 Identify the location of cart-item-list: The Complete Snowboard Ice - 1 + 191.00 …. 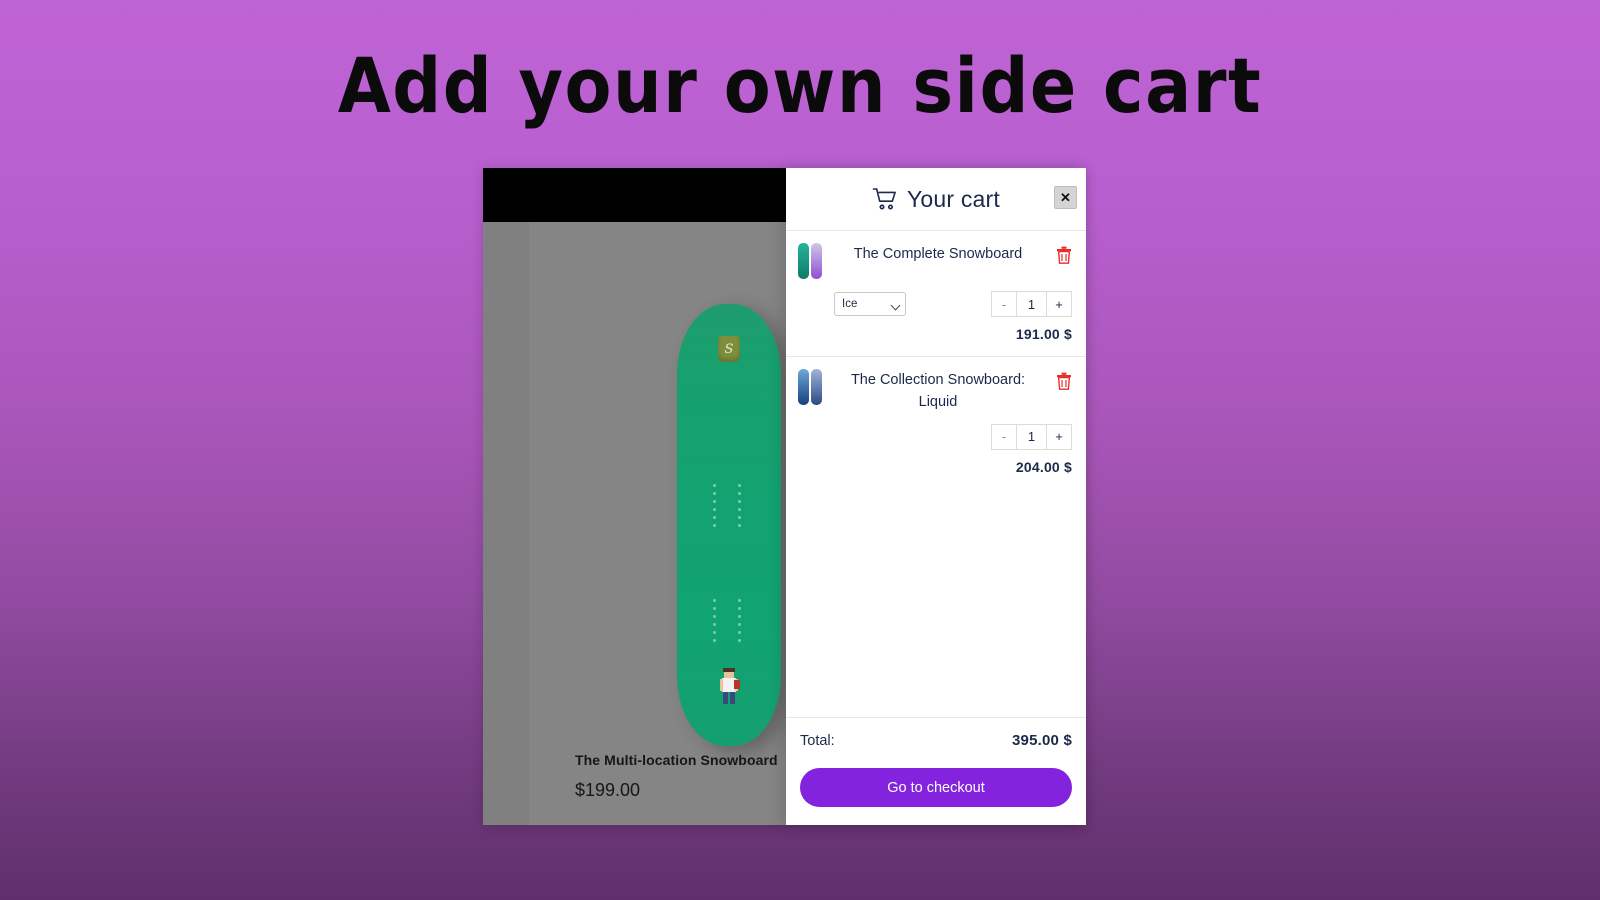
(936, 473).